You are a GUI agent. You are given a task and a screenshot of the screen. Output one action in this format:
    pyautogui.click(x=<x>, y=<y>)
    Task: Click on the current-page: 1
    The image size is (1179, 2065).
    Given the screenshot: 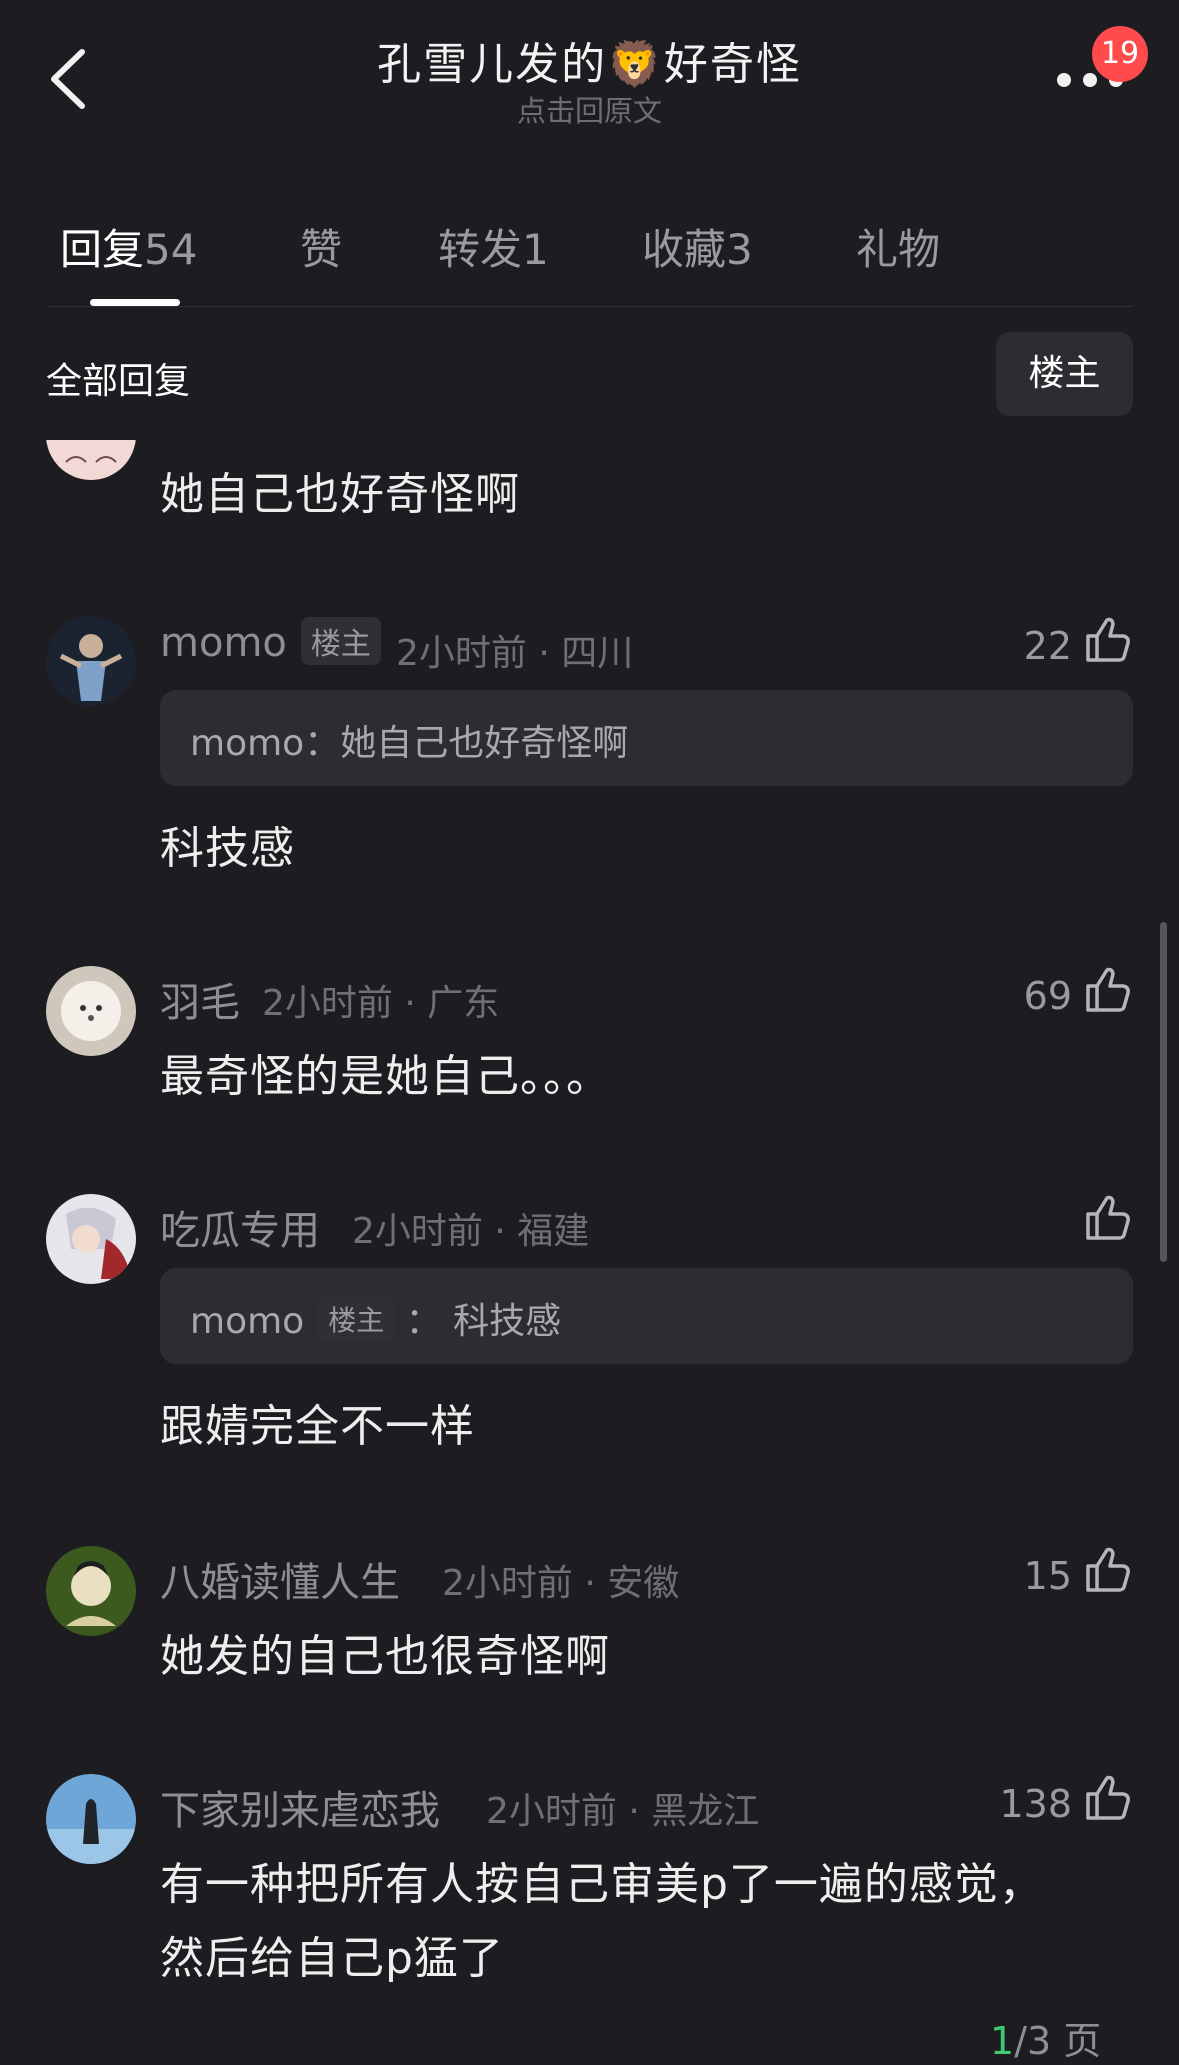 What is the action you would take?
    pyautogui.click(x=1002, y=2041)
    